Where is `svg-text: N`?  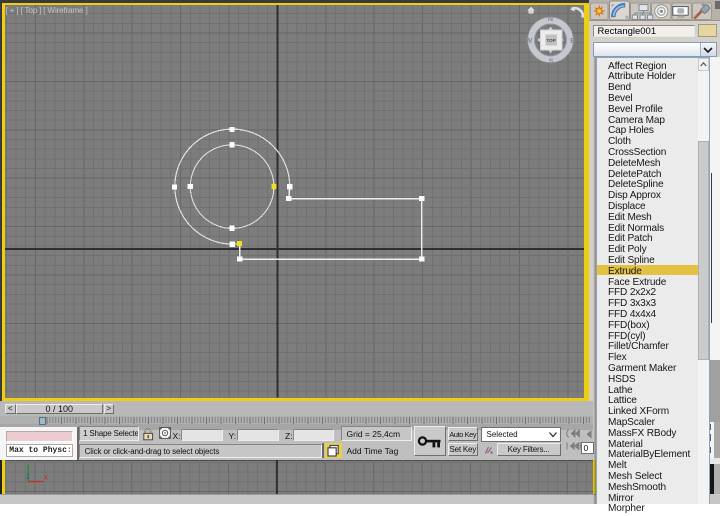
svg-text: N is located at coordinates (549, 18).